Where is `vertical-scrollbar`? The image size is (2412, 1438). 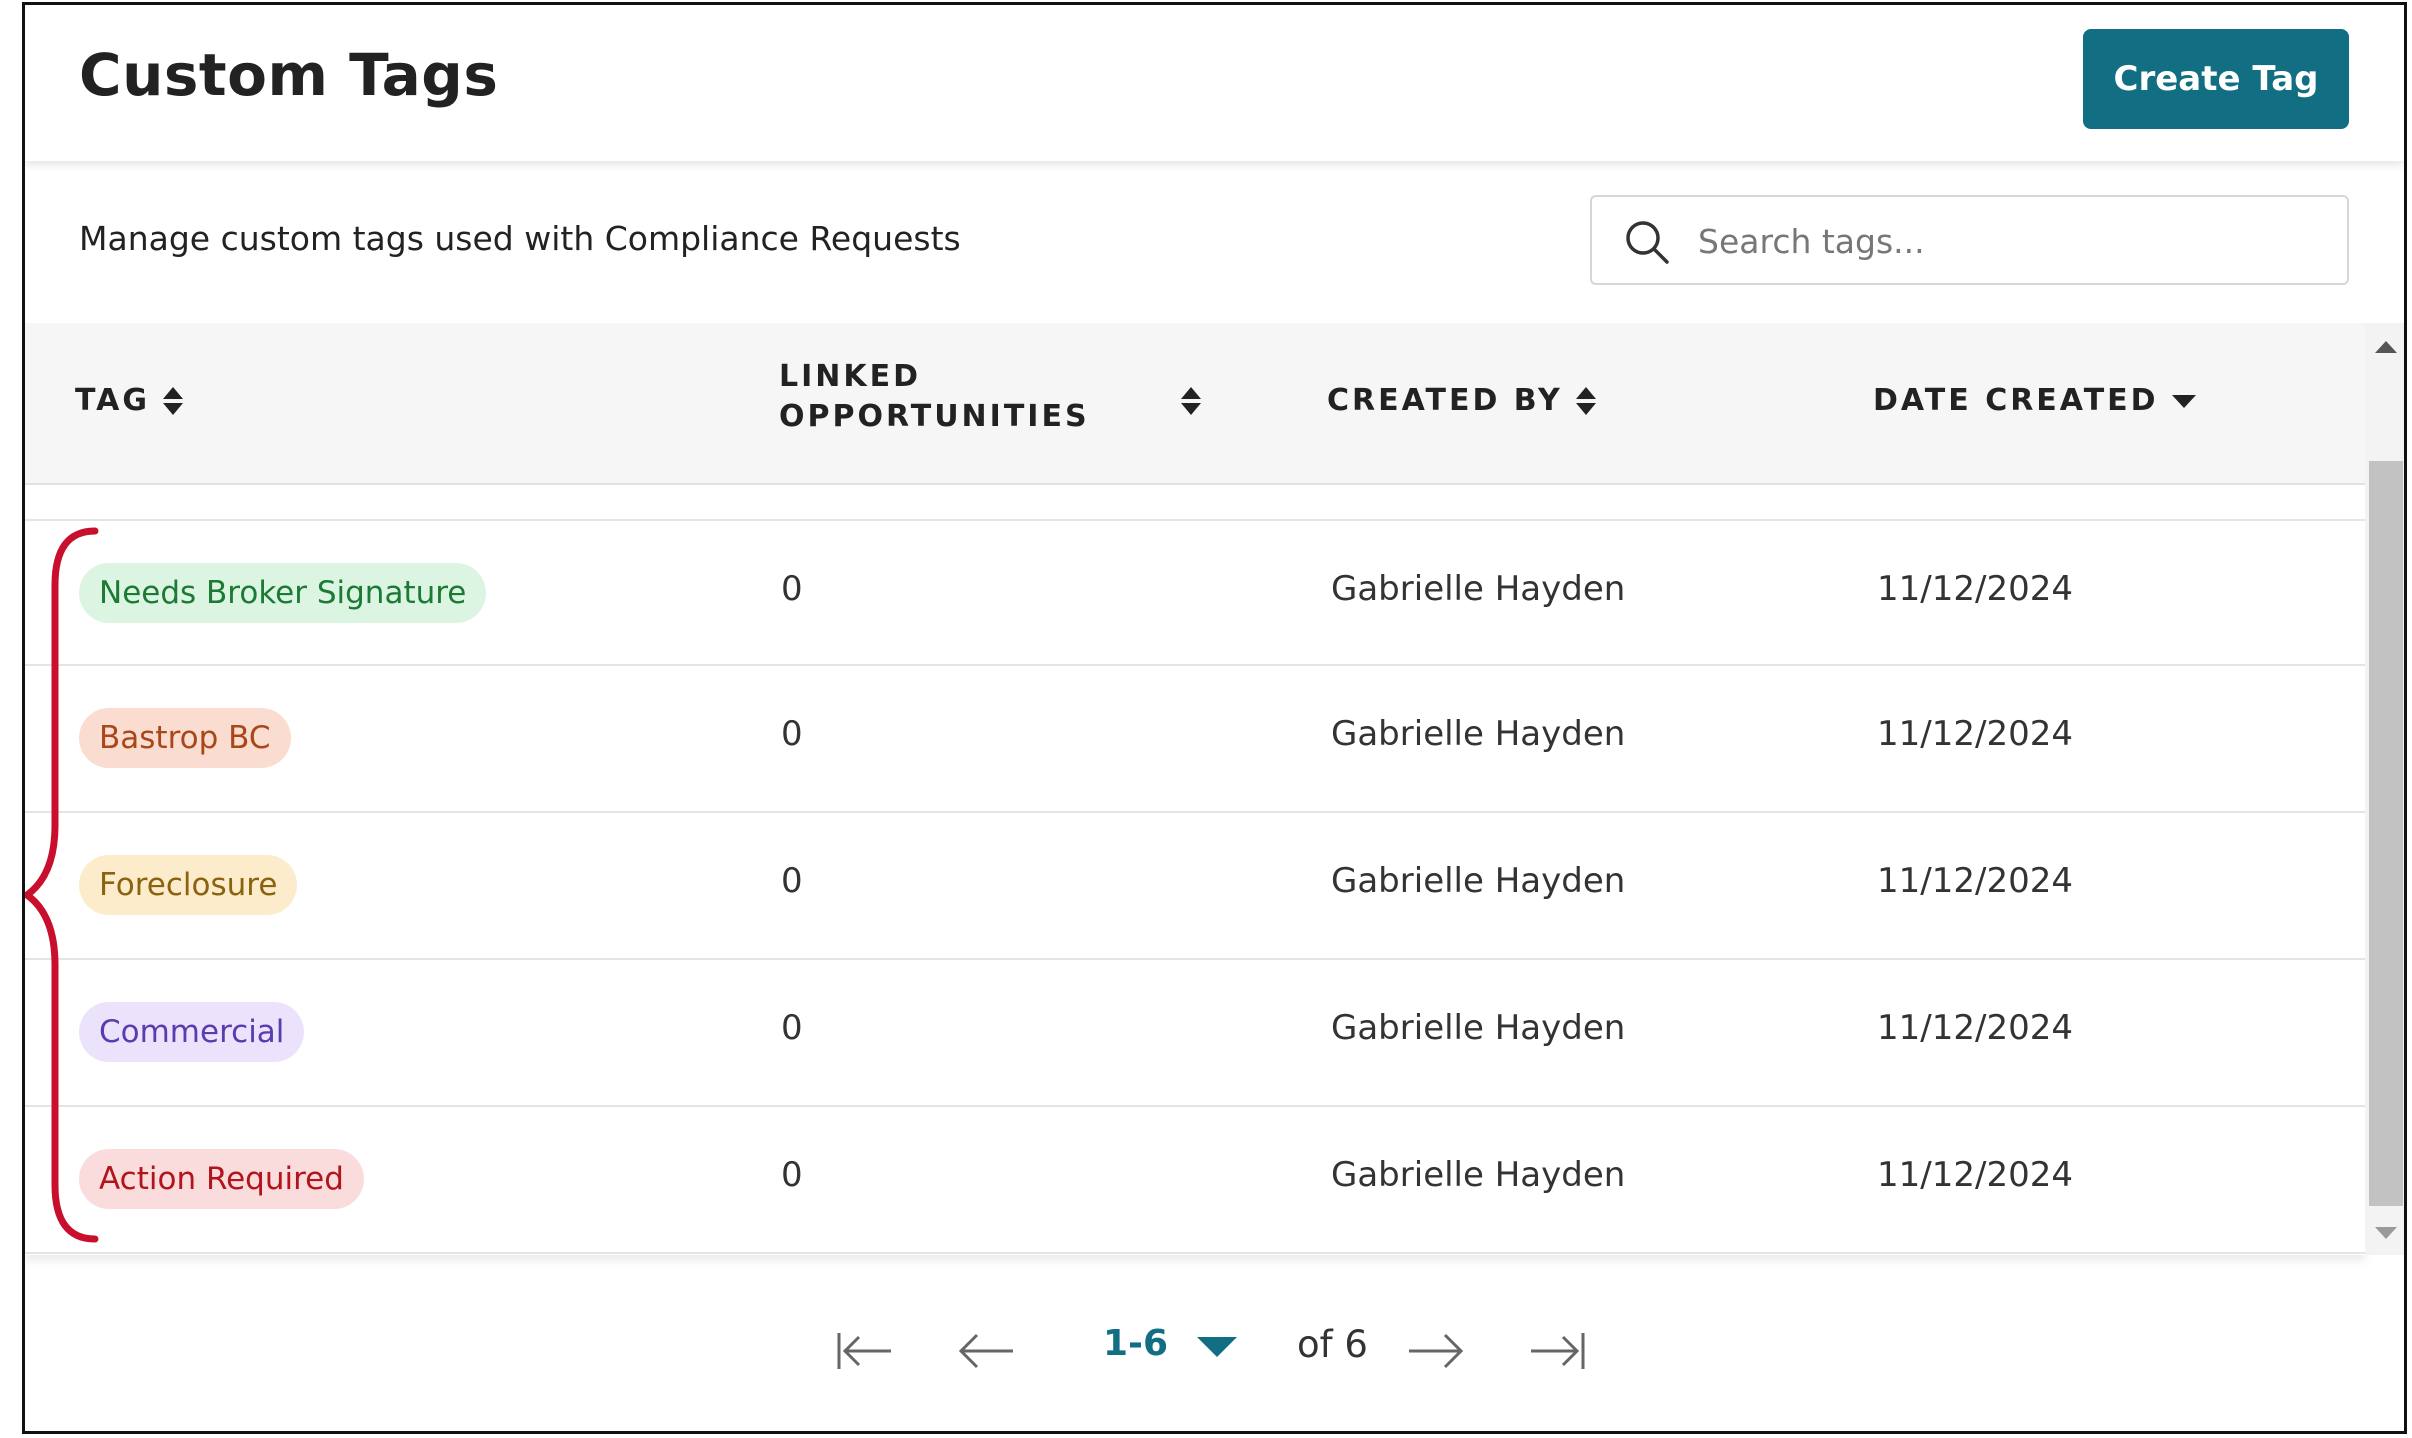
vertical-scrollbar is located at coordinates (2384, 789).